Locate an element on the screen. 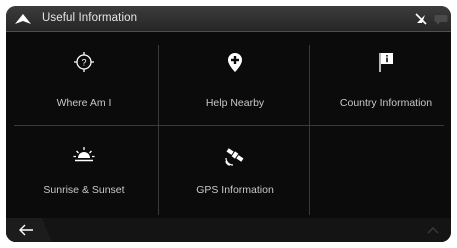 This screenshot has height=248, width=457. help-nearby-tile: Help Nearby is located at coordinates (235, 79).